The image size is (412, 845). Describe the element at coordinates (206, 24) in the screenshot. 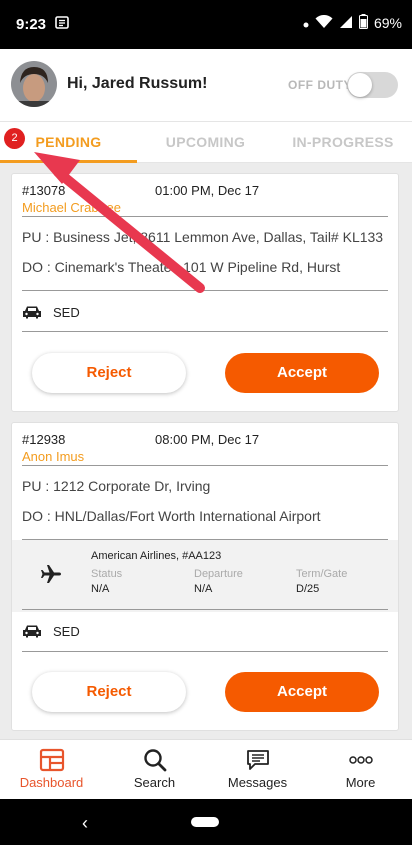

I see `status-bar: 9:23 69%` at that location.